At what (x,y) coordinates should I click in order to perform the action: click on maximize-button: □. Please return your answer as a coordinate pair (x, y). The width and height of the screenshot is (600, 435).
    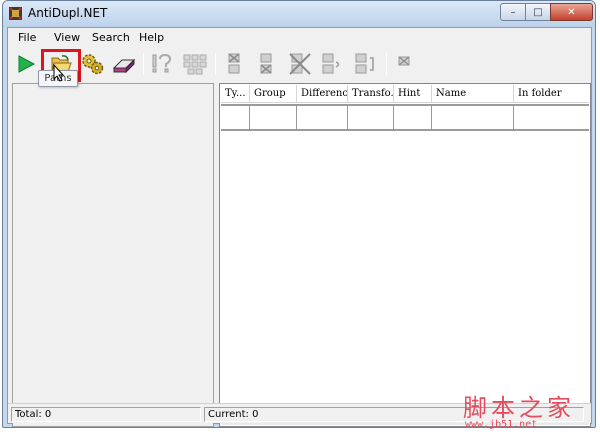
    Looking at the image, I should click on (538, 12).